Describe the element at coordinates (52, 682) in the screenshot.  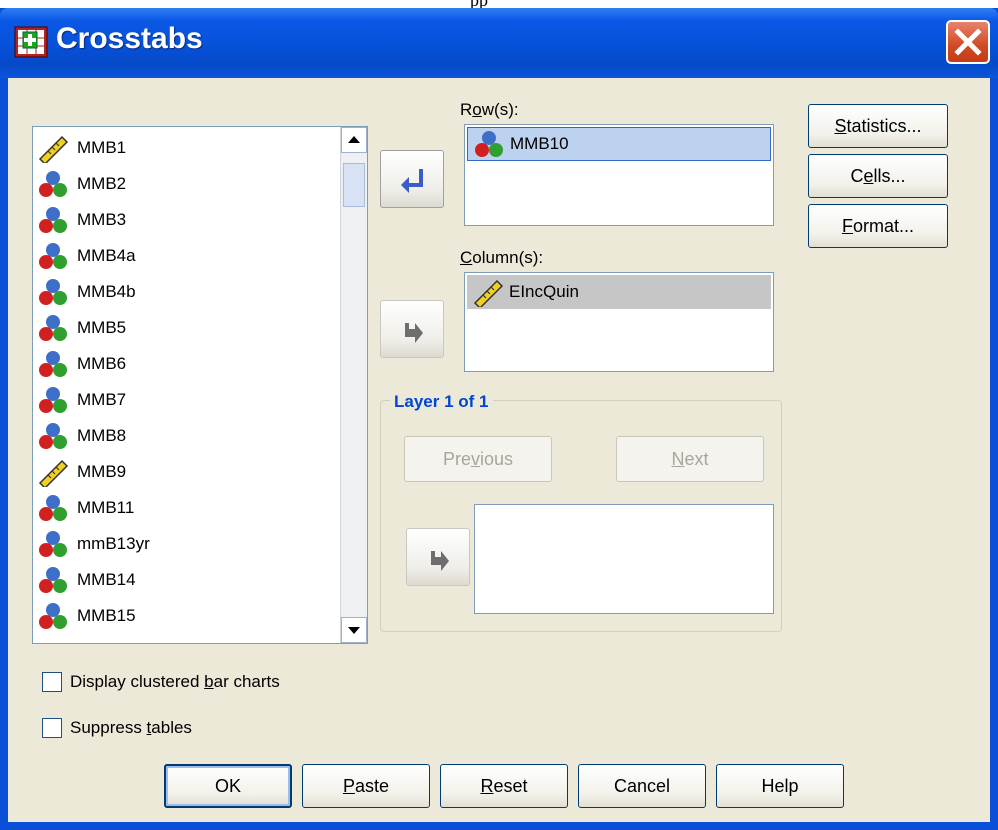
I see `clustered-bar-charts-checkbox` at that location.